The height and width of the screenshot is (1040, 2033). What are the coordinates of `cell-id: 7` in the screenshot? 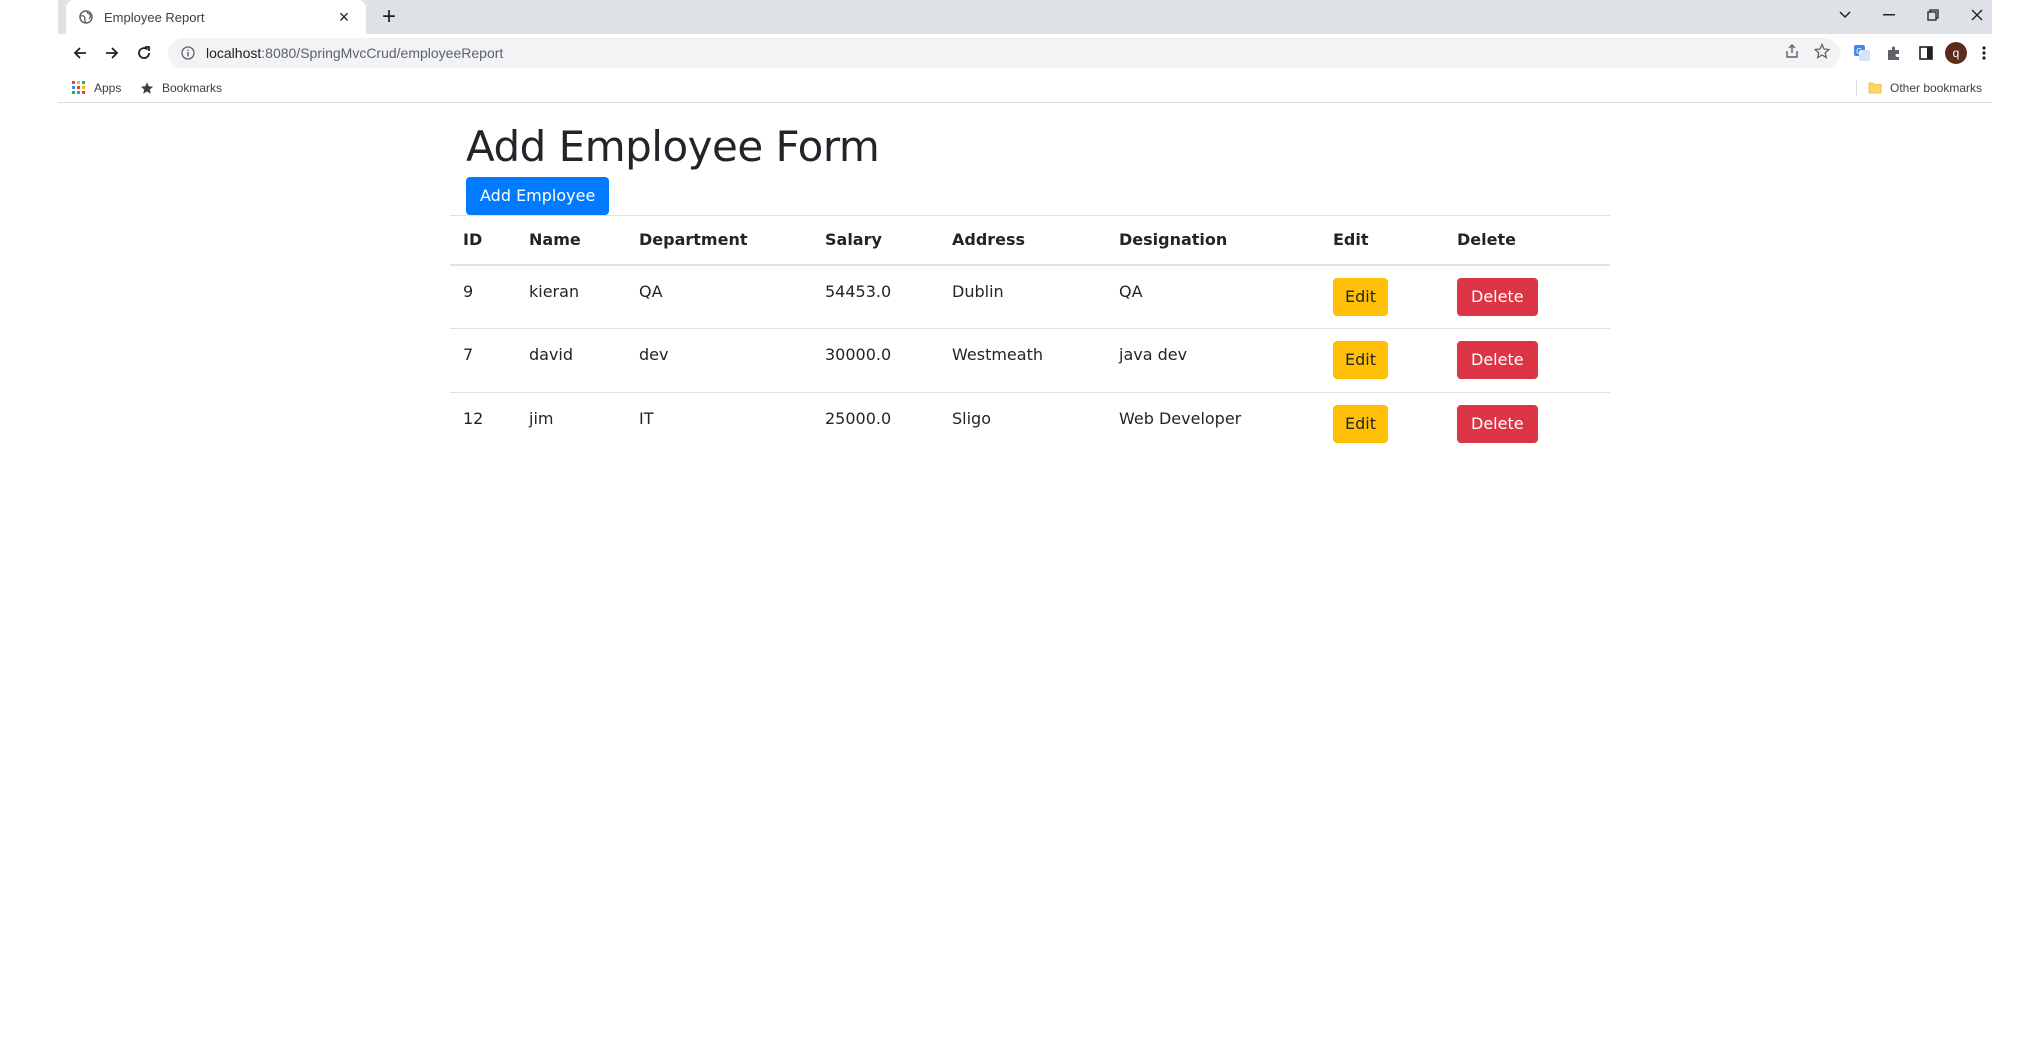 It's located at (483, 360).